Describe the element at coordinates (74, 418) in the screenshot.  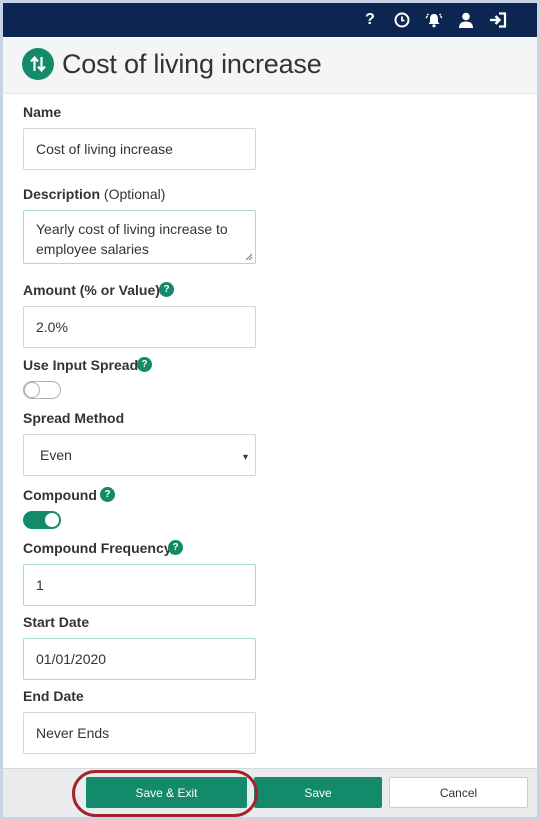
I see `spread-method-label: Spread Method` at that location.